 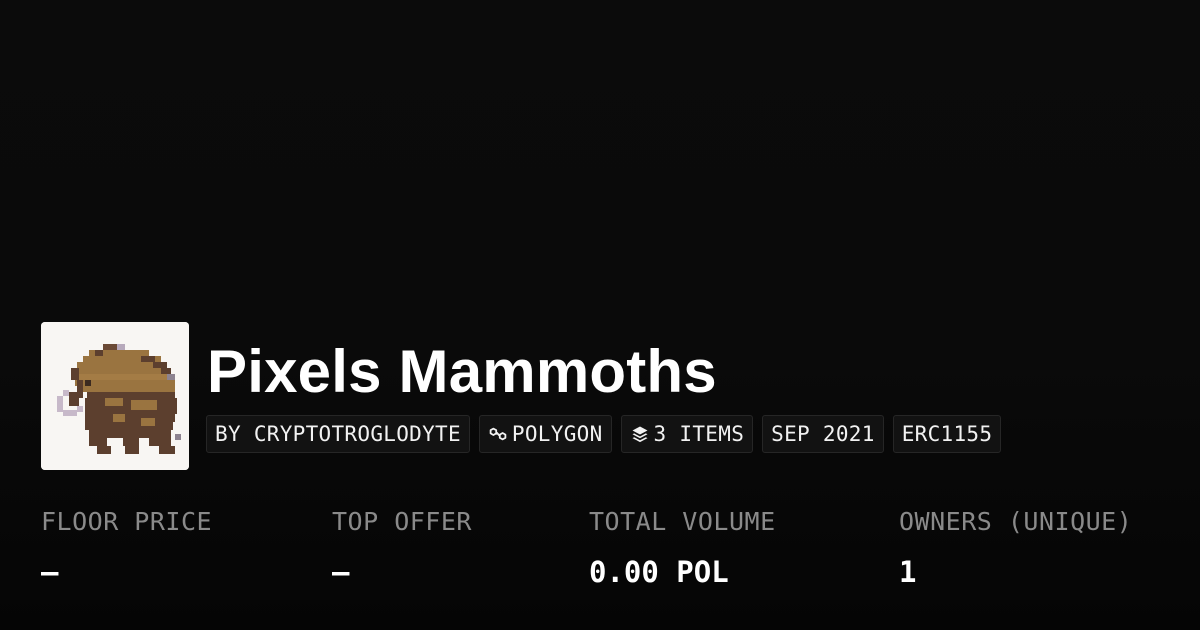 What do you see at coordinates (557, 434) in the screenshot?
I see `chain-label: POLYGON` at bounding box center [557, 434].